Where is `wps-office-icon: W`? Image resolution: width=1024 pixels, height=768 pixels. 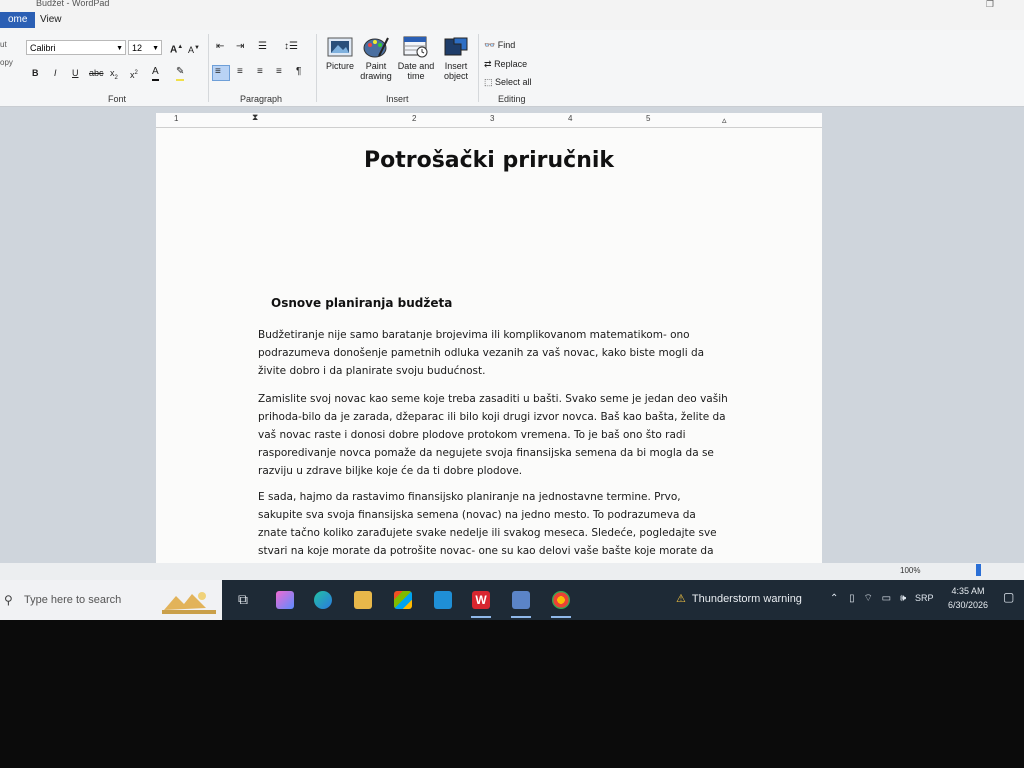
wps-office-icon: W is located at coordinates (481, 600).